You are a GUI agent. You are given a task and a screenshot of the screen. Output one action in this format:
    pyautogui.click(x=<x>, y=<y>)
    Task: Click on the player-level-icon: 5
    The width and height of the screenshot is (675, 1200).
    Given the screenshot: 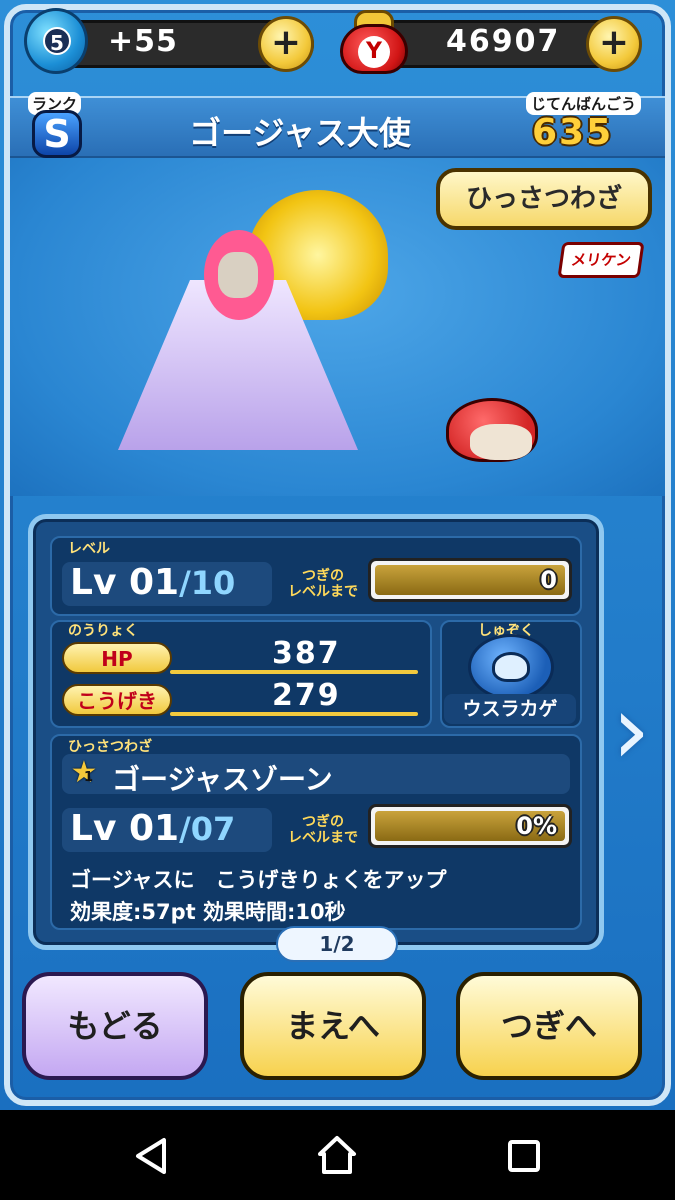 What is the action you would take?
    pyautogui.click(x=56, y=41)
    